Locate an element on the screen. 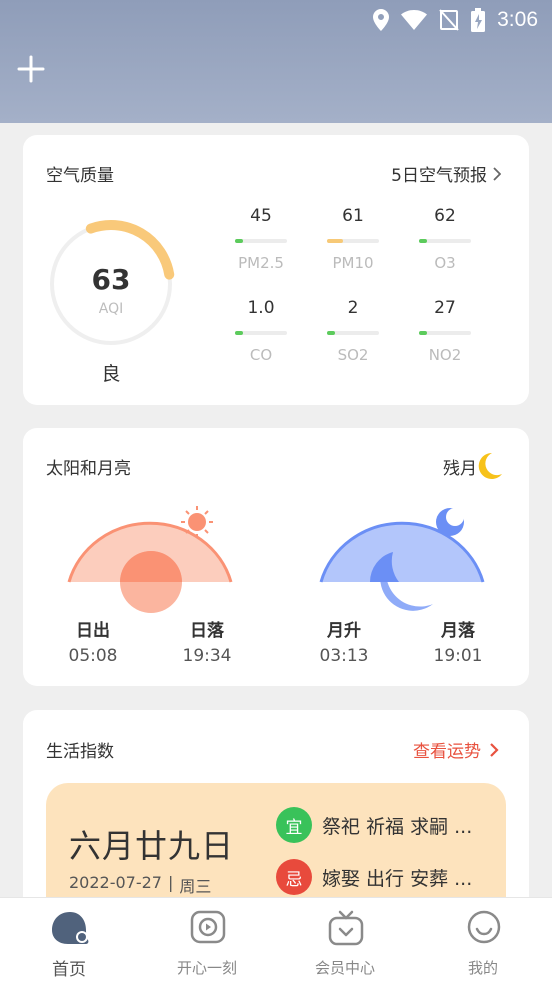  sun-moon-title: 太阳和月亮 is located at coordinates (88, 469).